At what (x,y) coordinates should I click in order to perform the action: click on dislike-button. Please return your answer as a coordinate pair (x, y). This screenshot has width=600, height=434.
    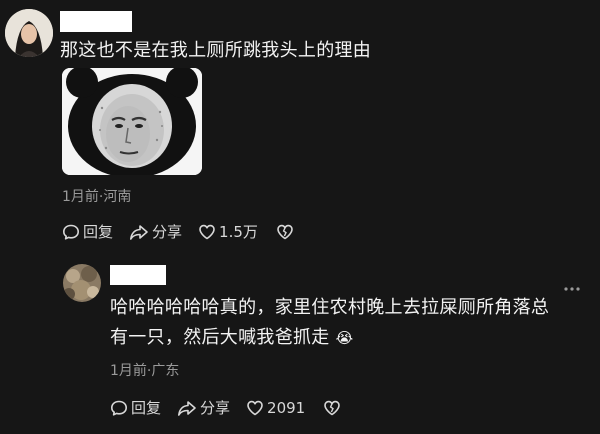
    Looking at the image, I should click on (286, 232).